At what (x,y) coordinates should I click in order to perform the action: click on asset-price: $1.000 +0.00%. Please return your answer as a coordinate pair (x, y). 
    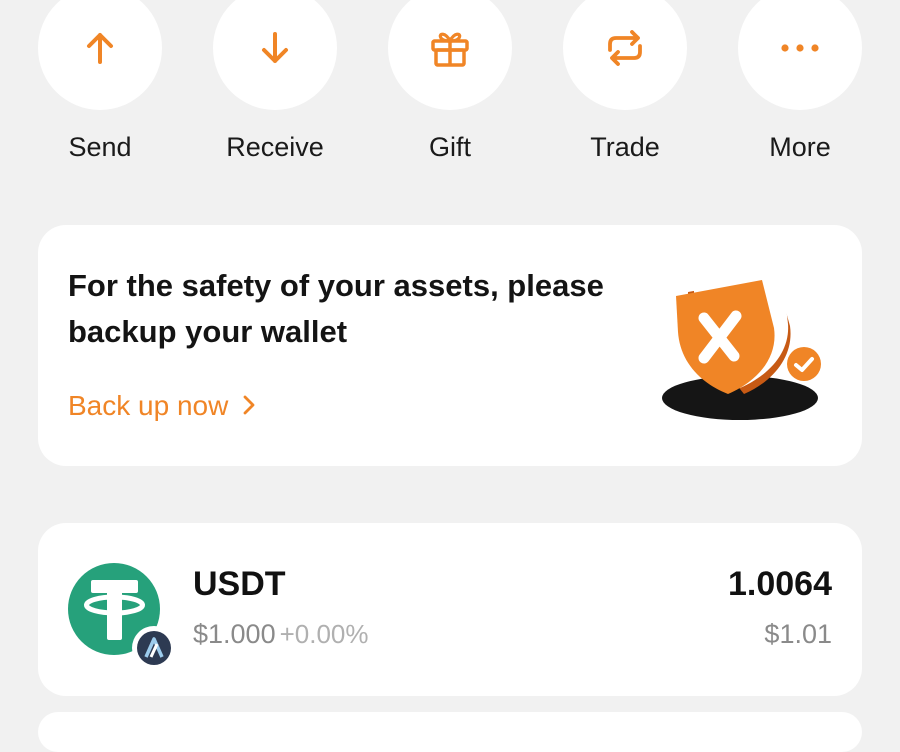
    Looking at the image, I should click on (281, 634).